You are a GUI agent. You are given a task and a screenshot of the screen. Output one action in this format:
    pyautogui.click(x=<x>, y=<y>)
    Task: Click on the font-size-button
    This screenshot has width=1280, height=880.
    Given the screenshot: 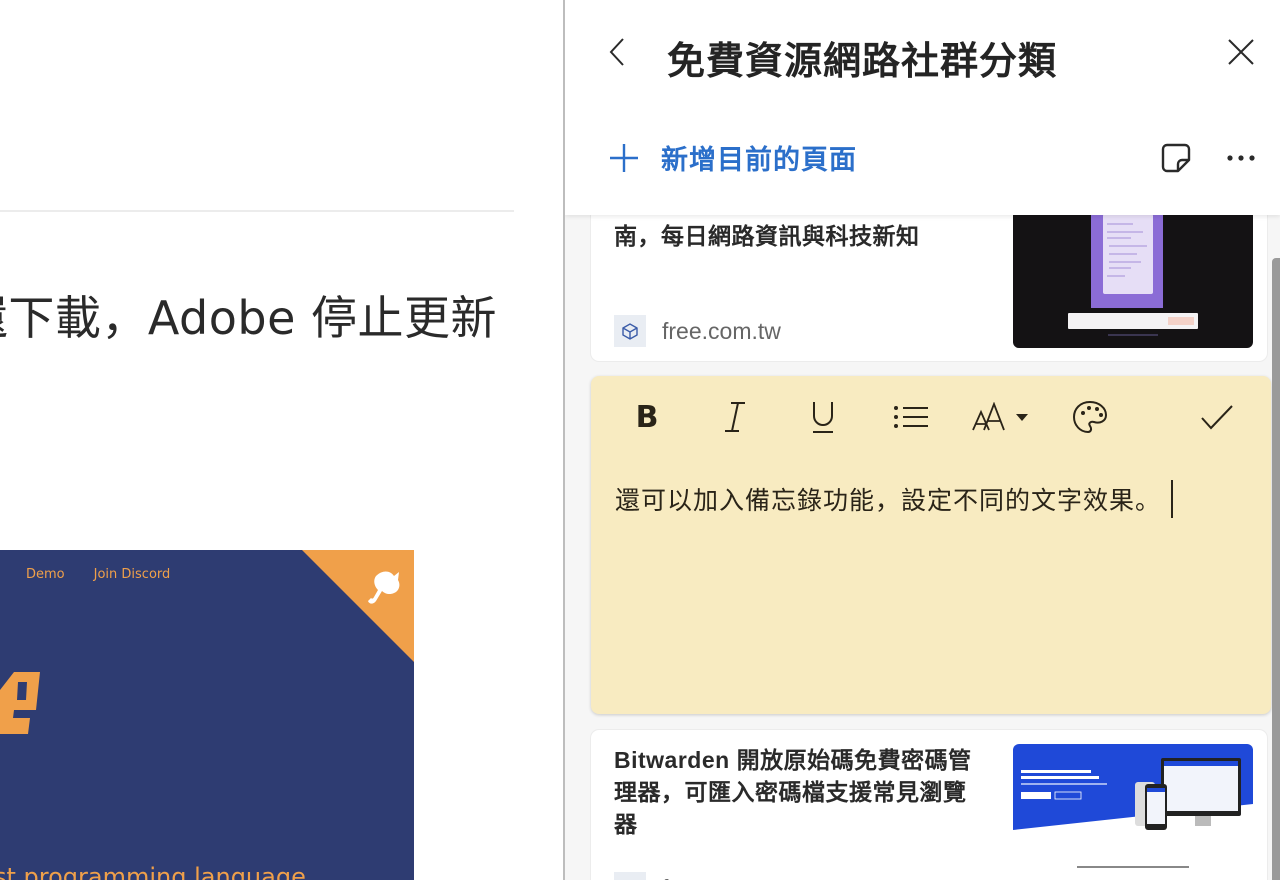 What is the action you would take?
    pyautogui.click(x=1001, y=417)
    